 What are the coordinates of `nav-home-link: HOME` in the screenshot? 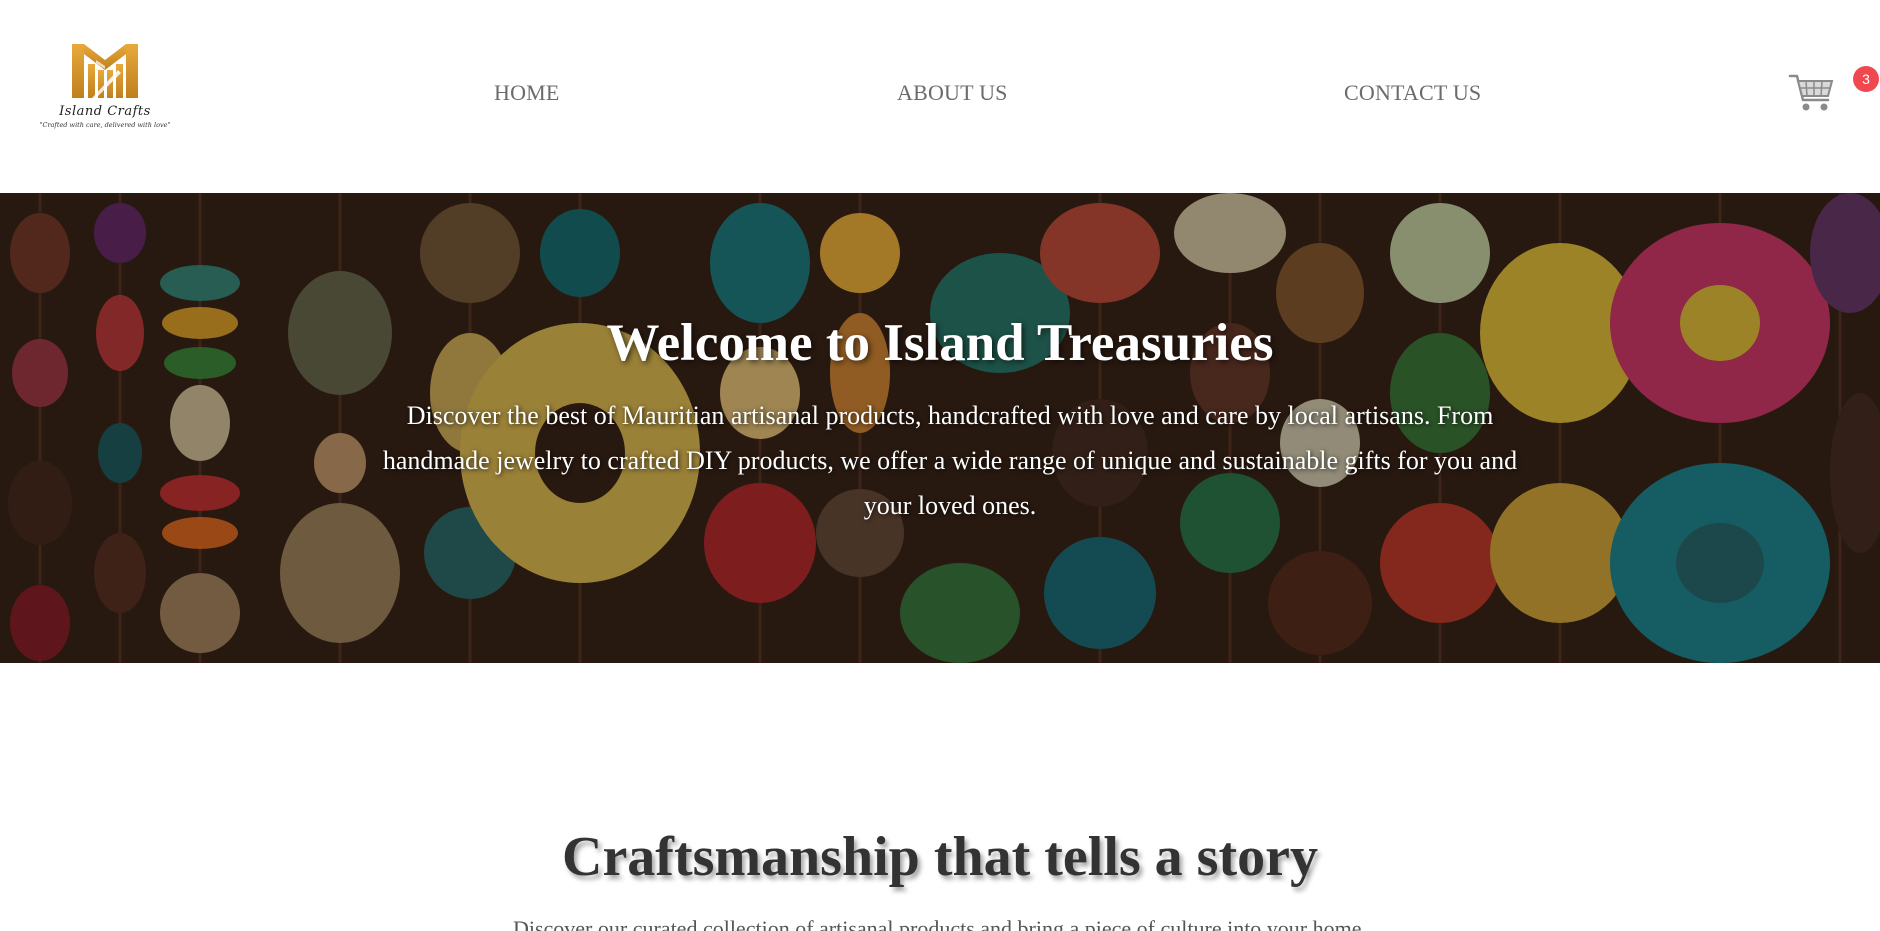 It's located at (527, 93).